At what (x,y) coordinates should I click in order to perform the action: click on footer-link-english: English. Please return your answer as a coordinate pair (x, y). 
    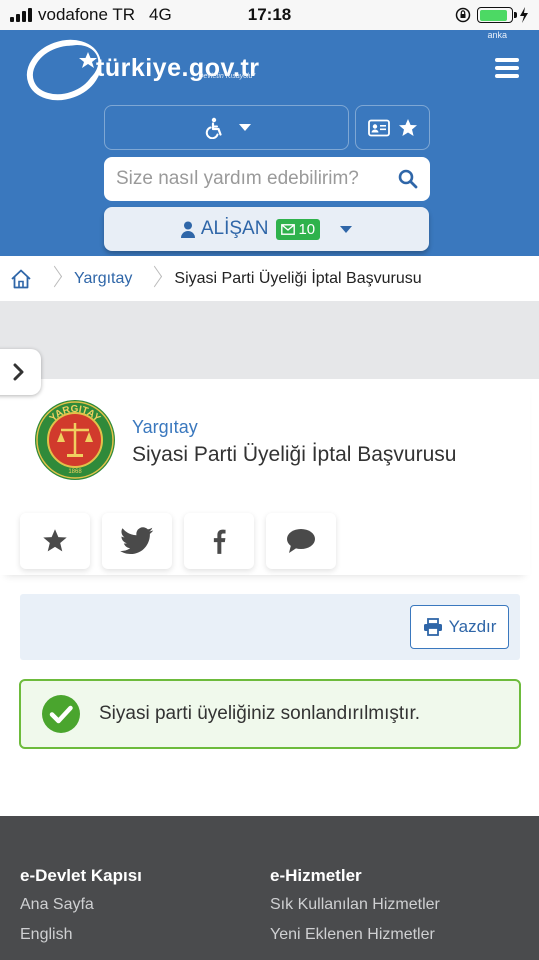
    Looking at the image, I should click on (81, 935).